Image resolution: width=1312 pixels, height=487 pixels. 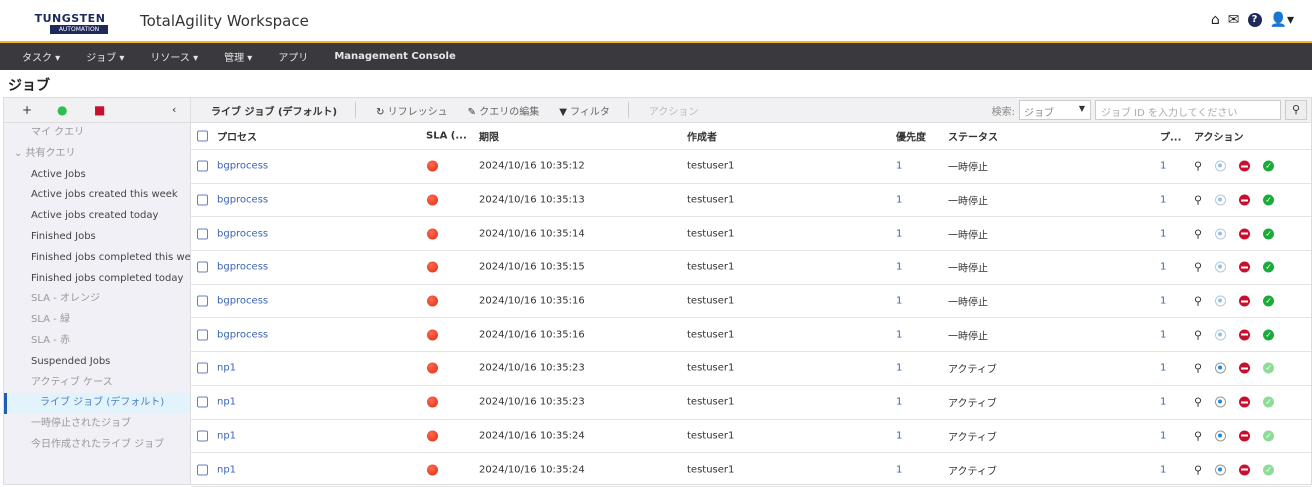 What do you see at coordinates (97, 175) in the screenshot?
I see `sidebar-item: Active Jobs` at bounding box center [97, 175].